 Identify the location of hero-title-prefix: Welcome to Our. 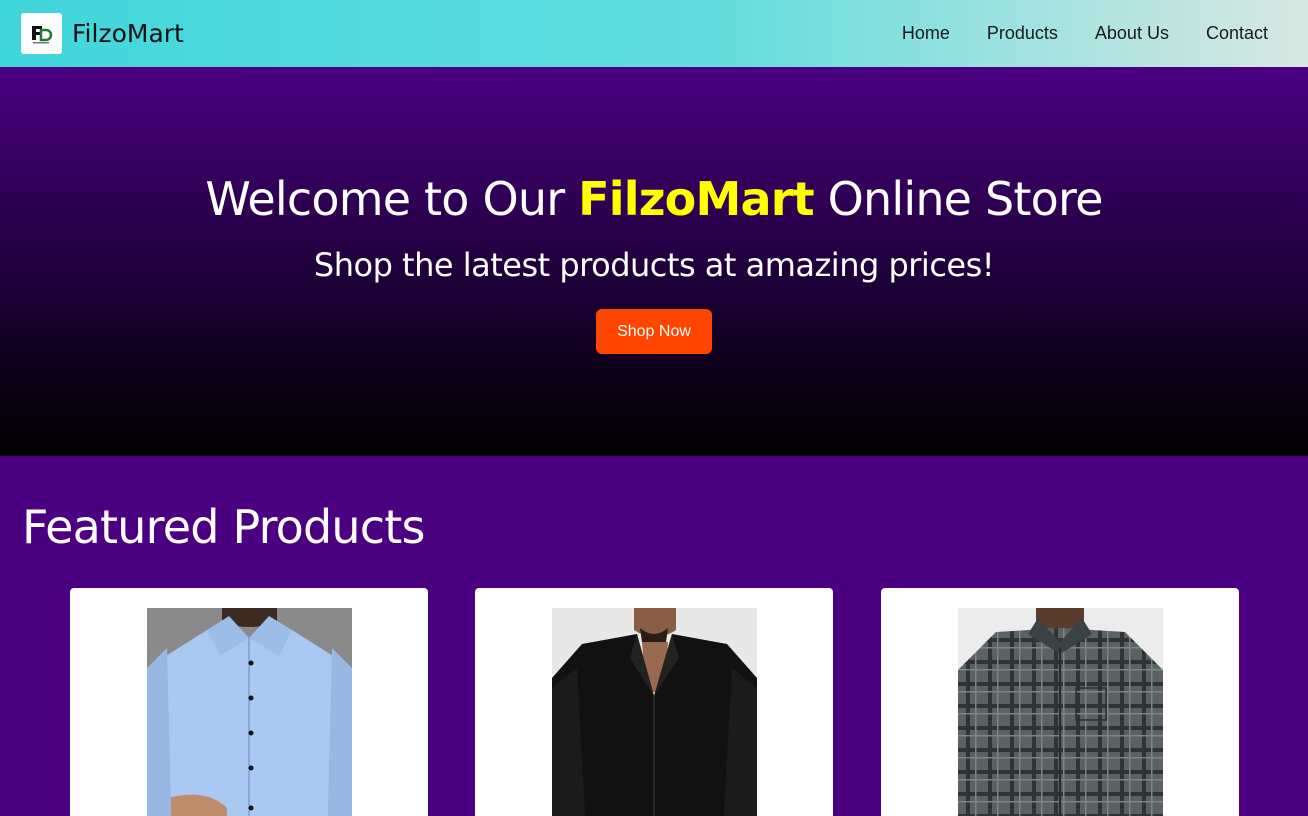
(392, 199).